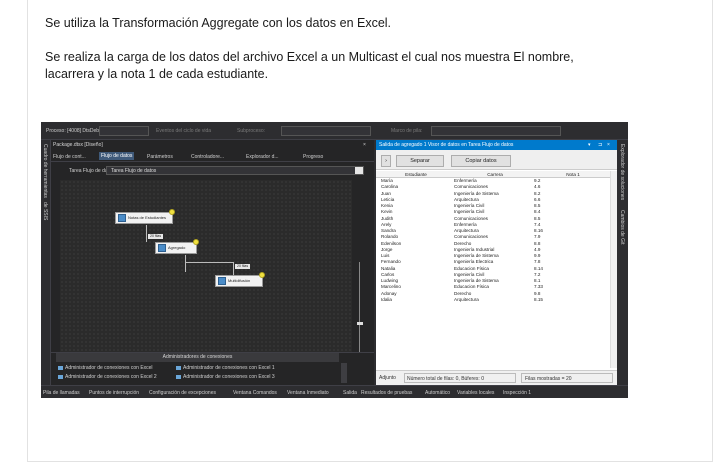 The image size is (719, 465). I want to click on rows-label-2: 20 filas, so click(243, 266).